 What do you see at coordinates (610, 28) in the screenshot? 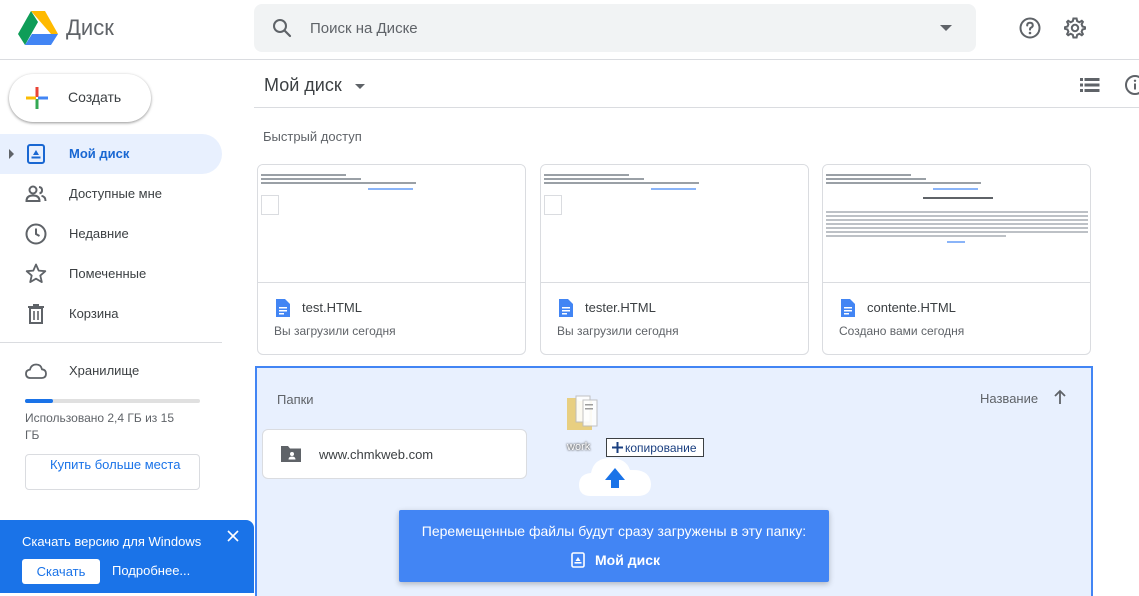
I see `search-input` at bounding box center [610, 28].